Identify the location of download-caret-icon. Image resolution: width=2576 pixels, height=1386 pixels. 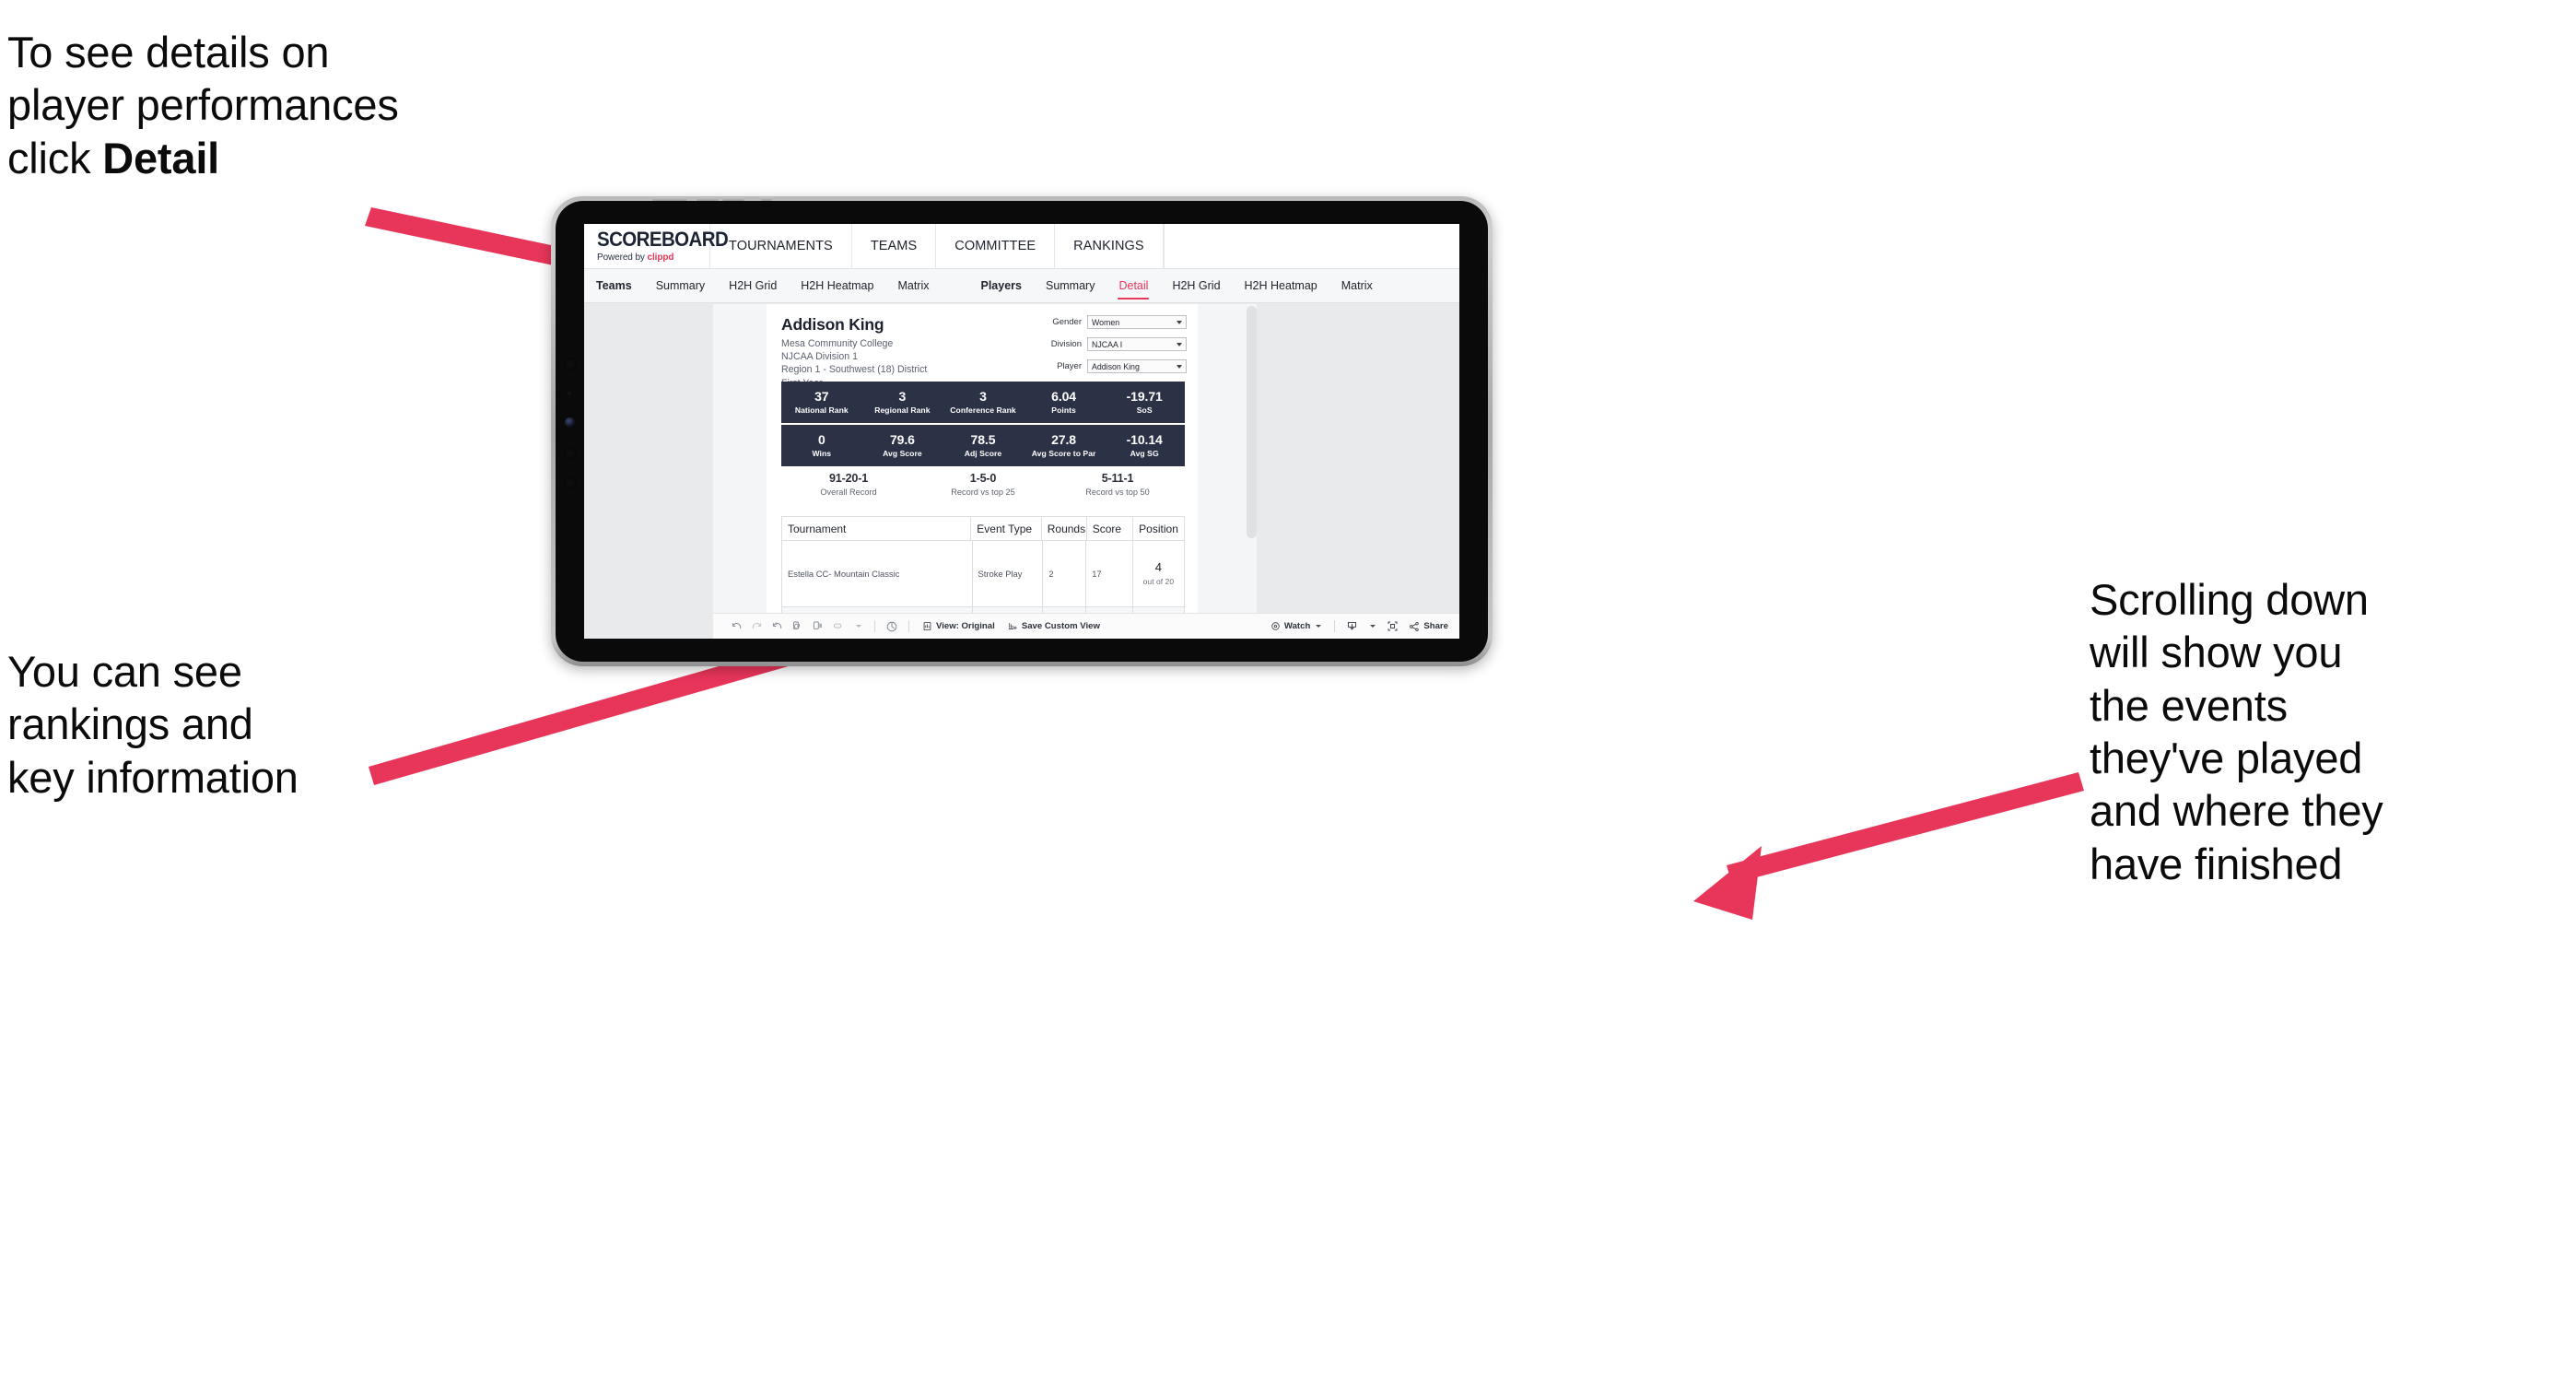
(1372, 627).